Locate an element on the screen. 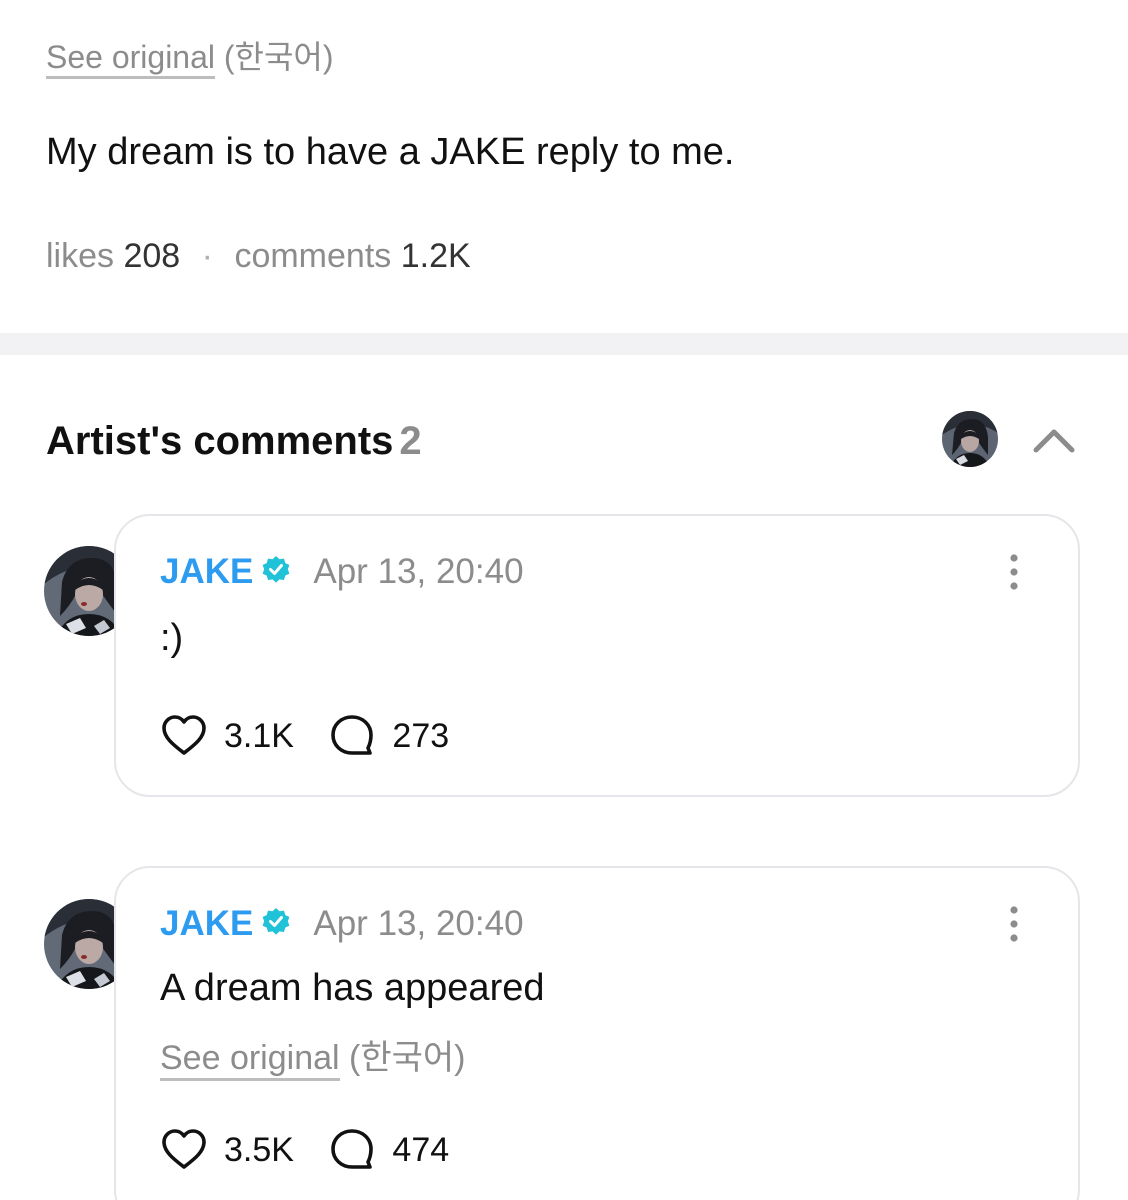 The image size is (1128, 1200). chevron-up-icon is located at coordinates (1054, 441).